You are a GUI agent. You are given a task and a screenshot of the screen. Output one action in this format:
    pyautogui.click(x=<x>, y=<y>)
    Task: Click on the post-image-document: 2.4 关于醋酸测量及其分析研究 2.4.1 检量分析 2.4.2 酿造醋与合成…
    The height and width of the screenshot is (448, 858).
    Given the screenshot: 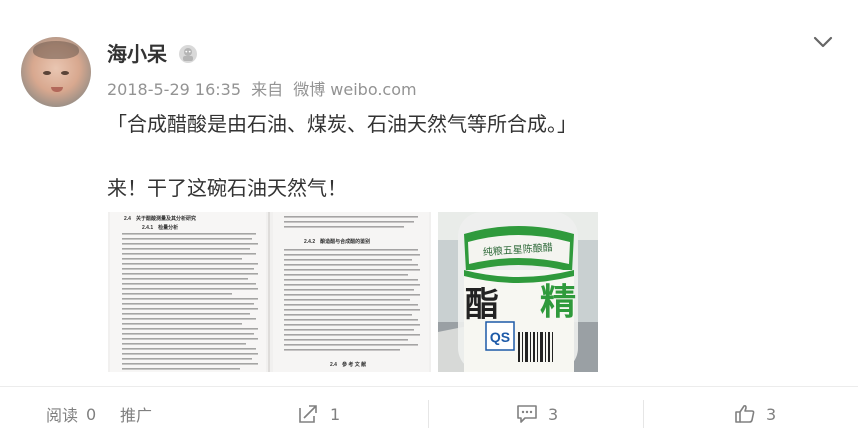 What is the action you would take?
    pyautogui.click(x=269, y=292)
    